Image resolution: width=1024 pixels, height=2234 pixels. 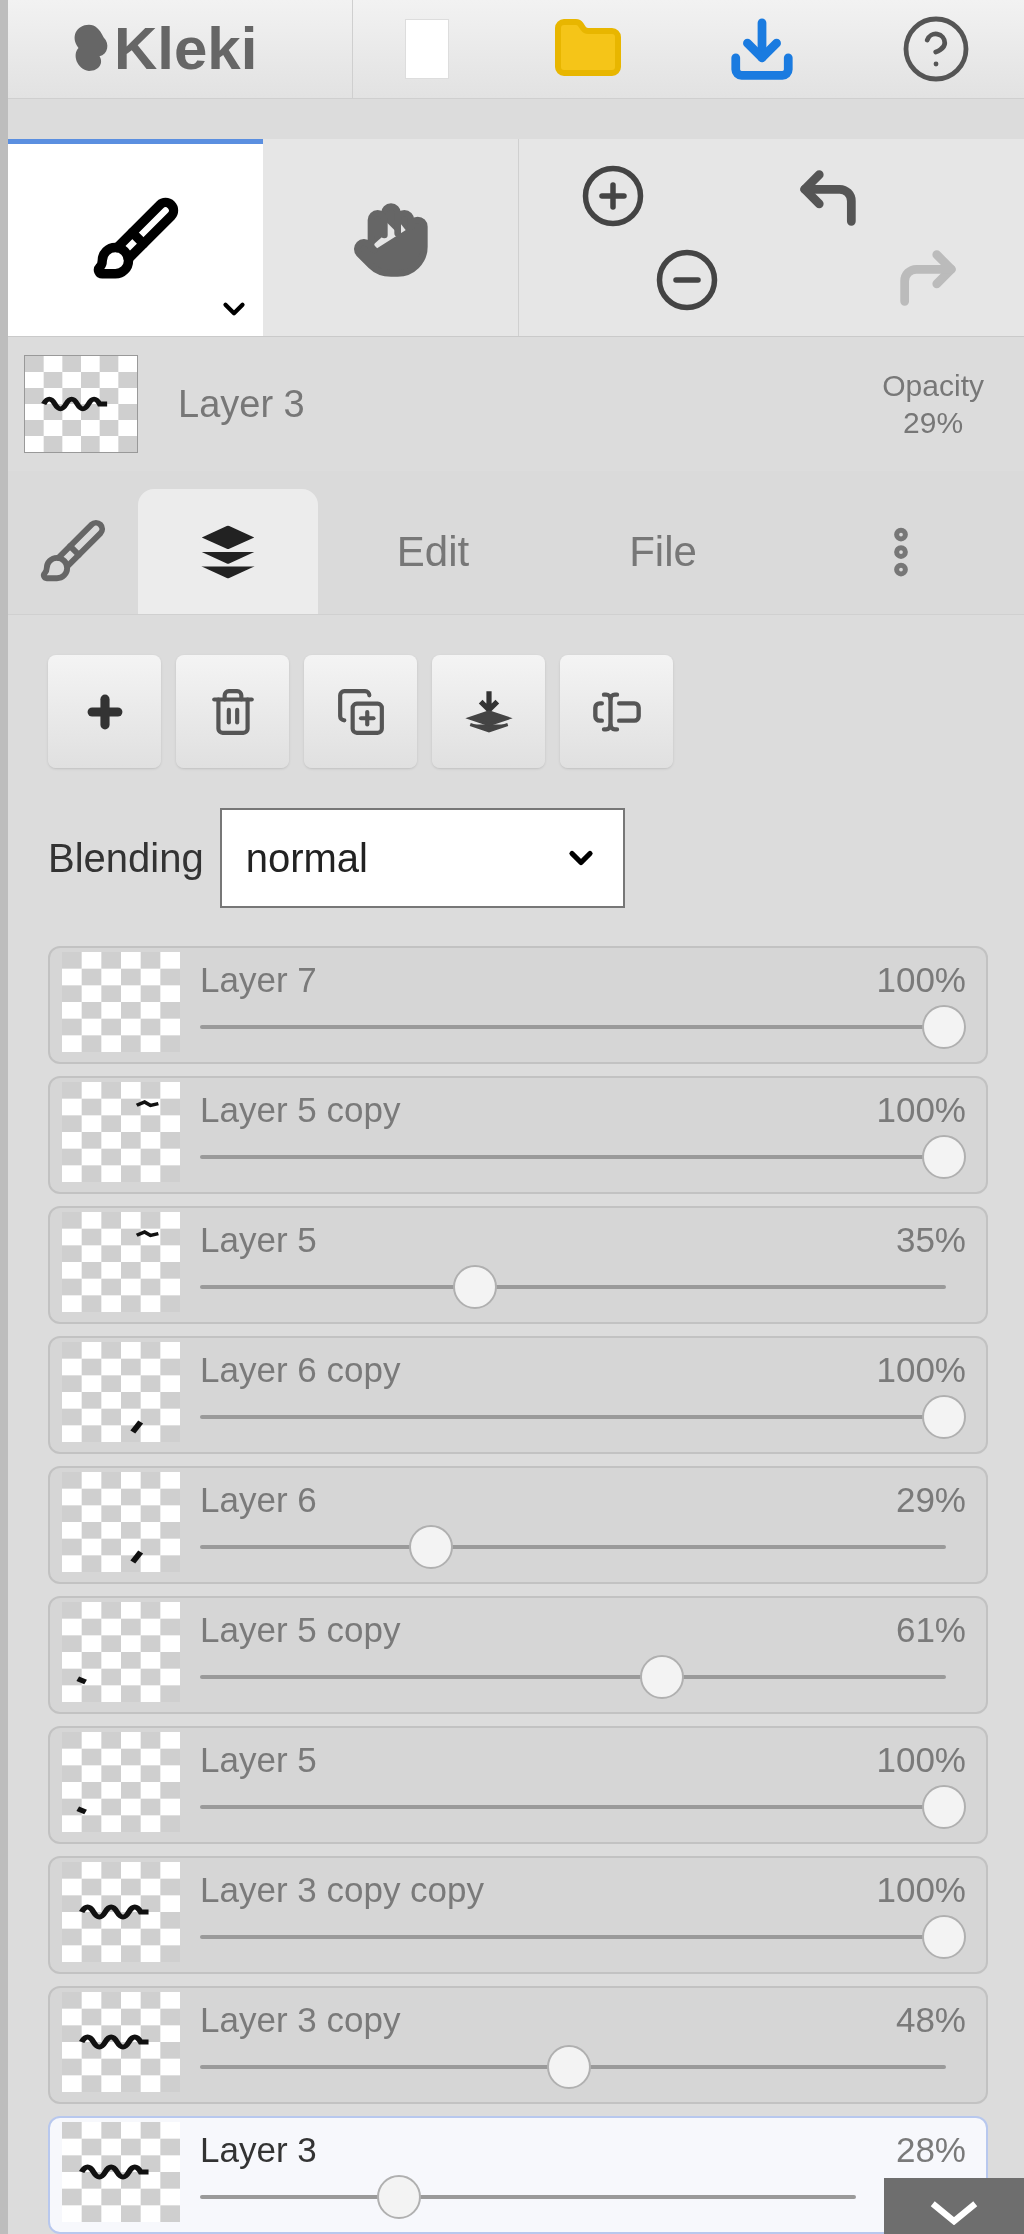 What do you see at coordinates (663, 551) in the screenshot?
I see `panel-tab: File` at bounding box center [663, 551].